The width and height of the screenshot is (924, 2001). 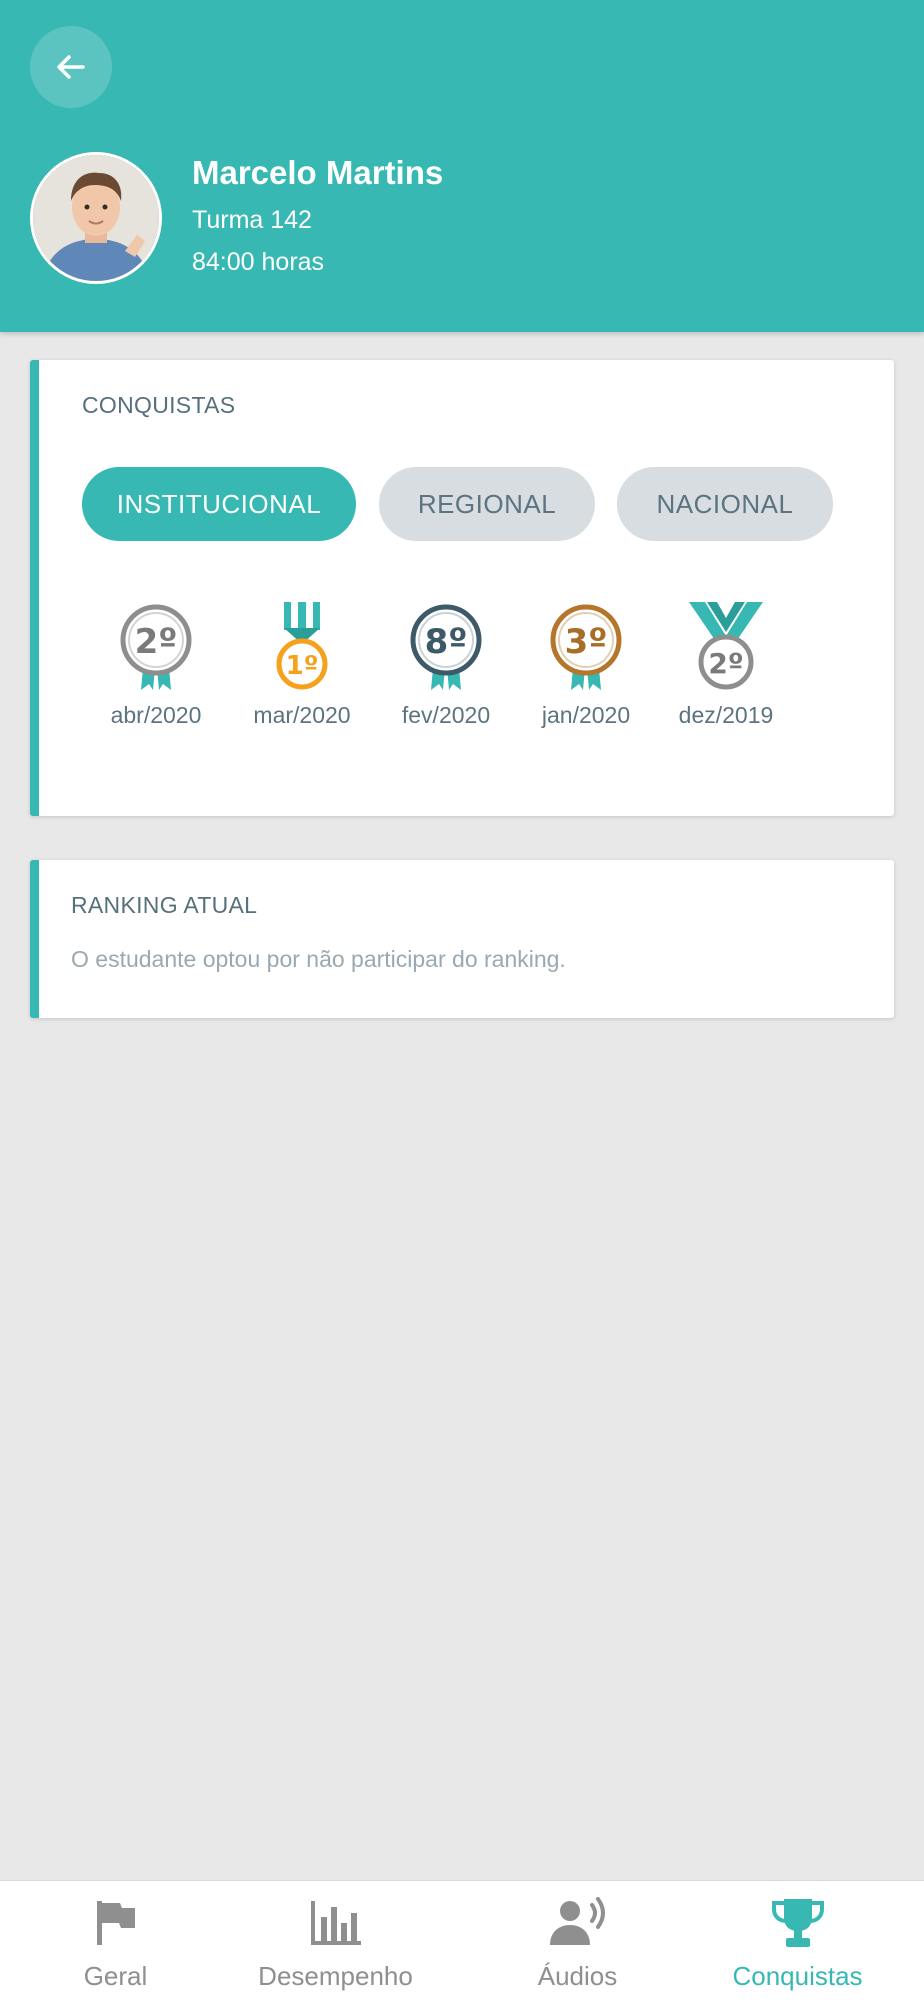 I want to click on tab-regional: REGIONAL, so click(x=487, y=504).